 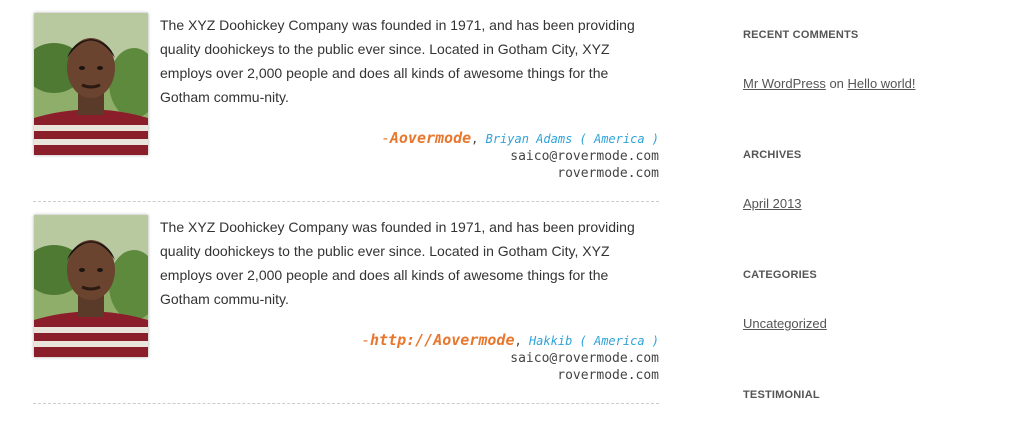 What do you see at coordinates (442, 340) in the screenshot?
I see `author-name: http://Aovermode` at bounding box center [442, 340].